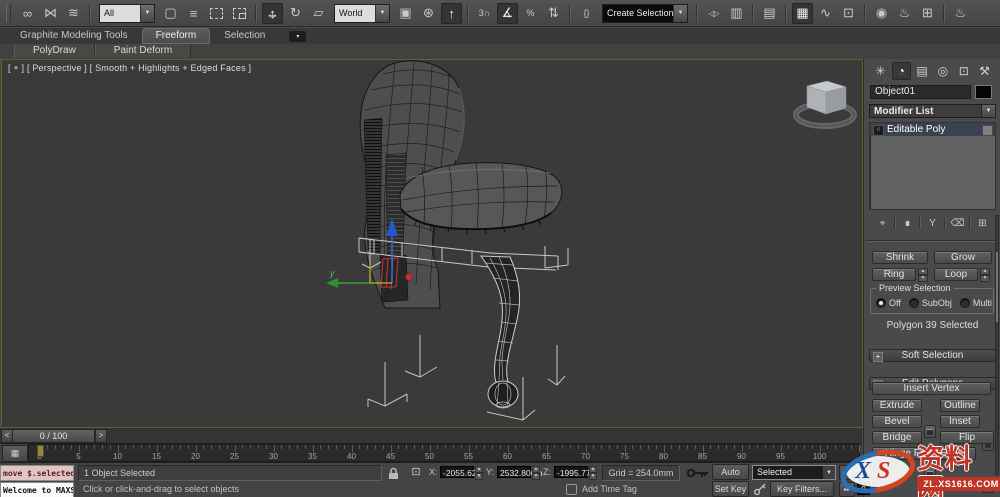  What do you see at coordinates (479, 473) in the screenshot?
I see `x-coord-spinner: ▲ ▼` at bounding box center [479, 473].